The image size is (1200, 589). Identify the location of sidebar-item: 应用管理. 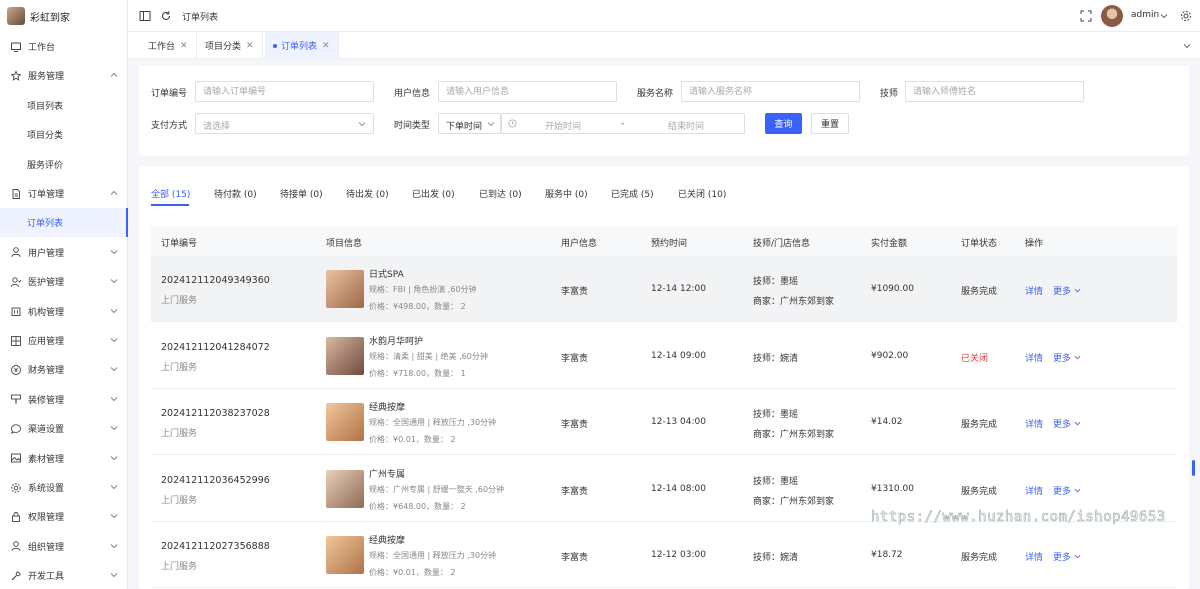
(64, 340).